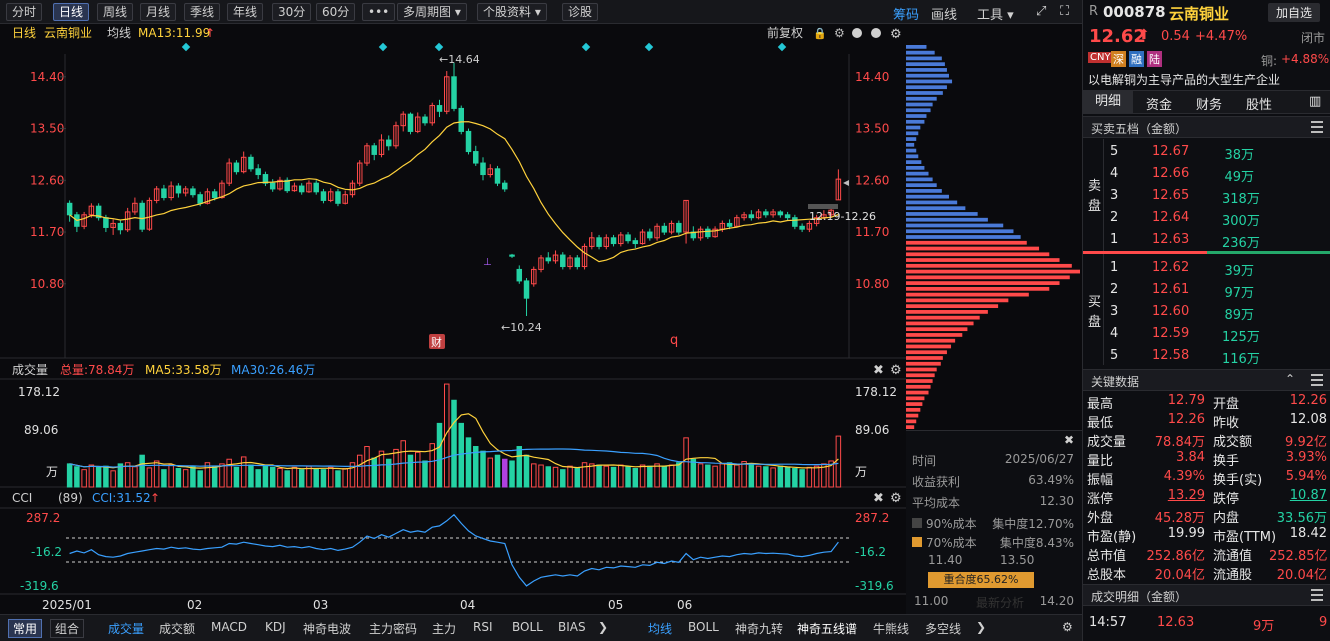 This screenshot has height=641, width=1330. I want to click on avg-line-label: 均线, so click(119, 33).